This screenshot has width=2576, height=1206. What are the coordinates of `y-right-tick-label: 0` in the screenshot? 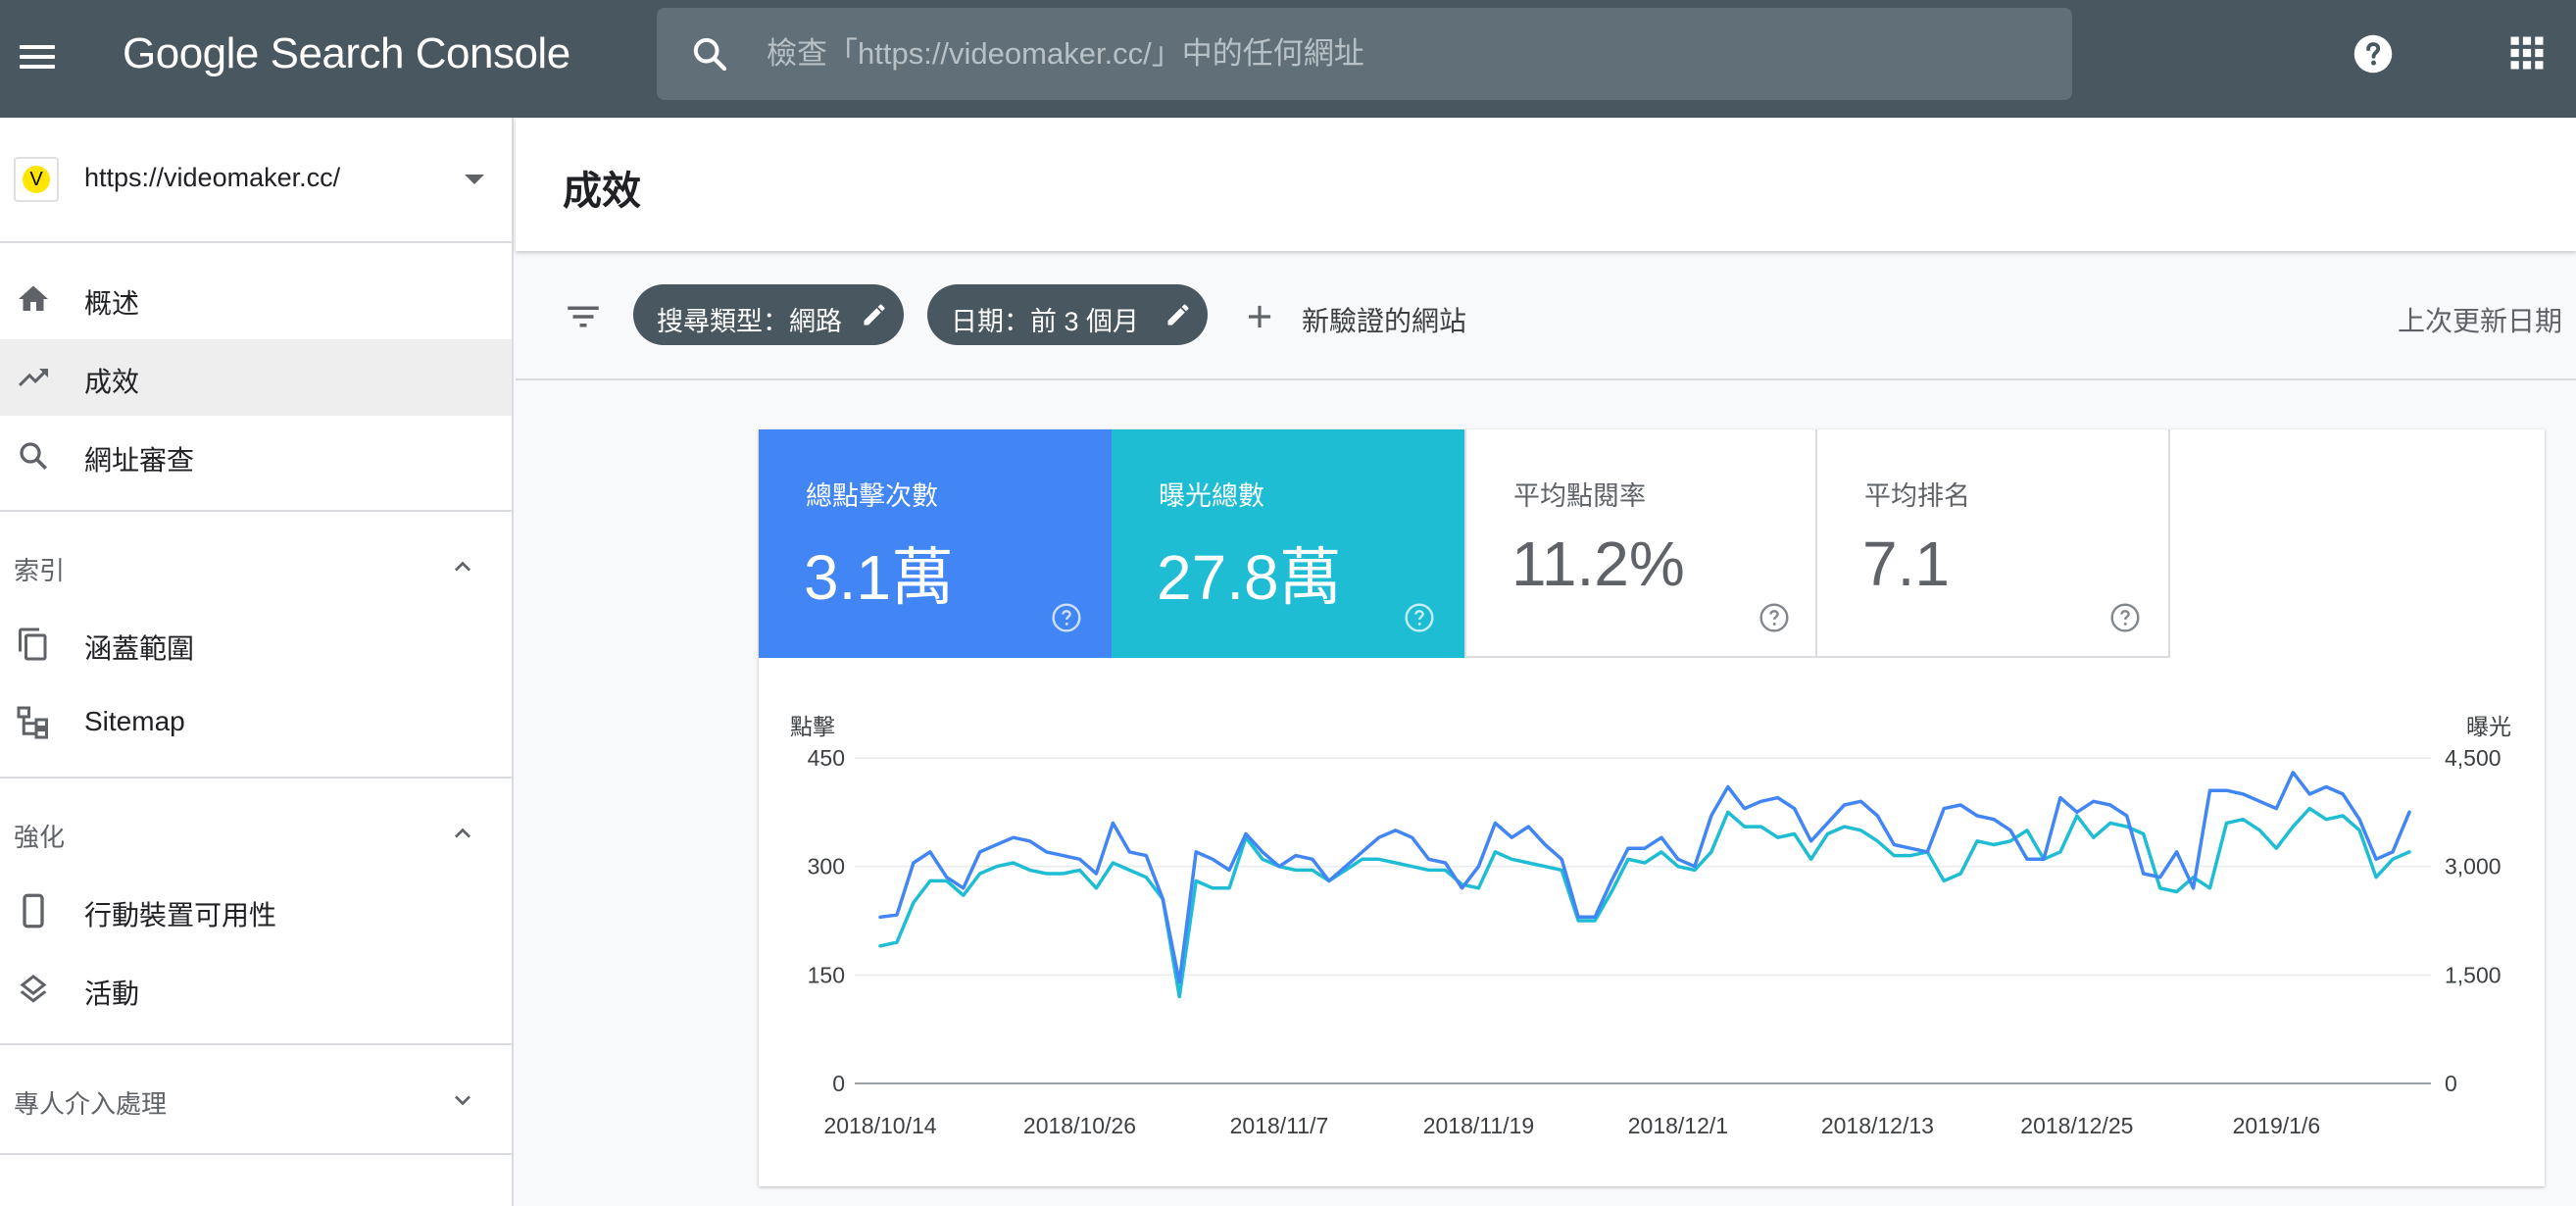 It's located at (2451, 1083).